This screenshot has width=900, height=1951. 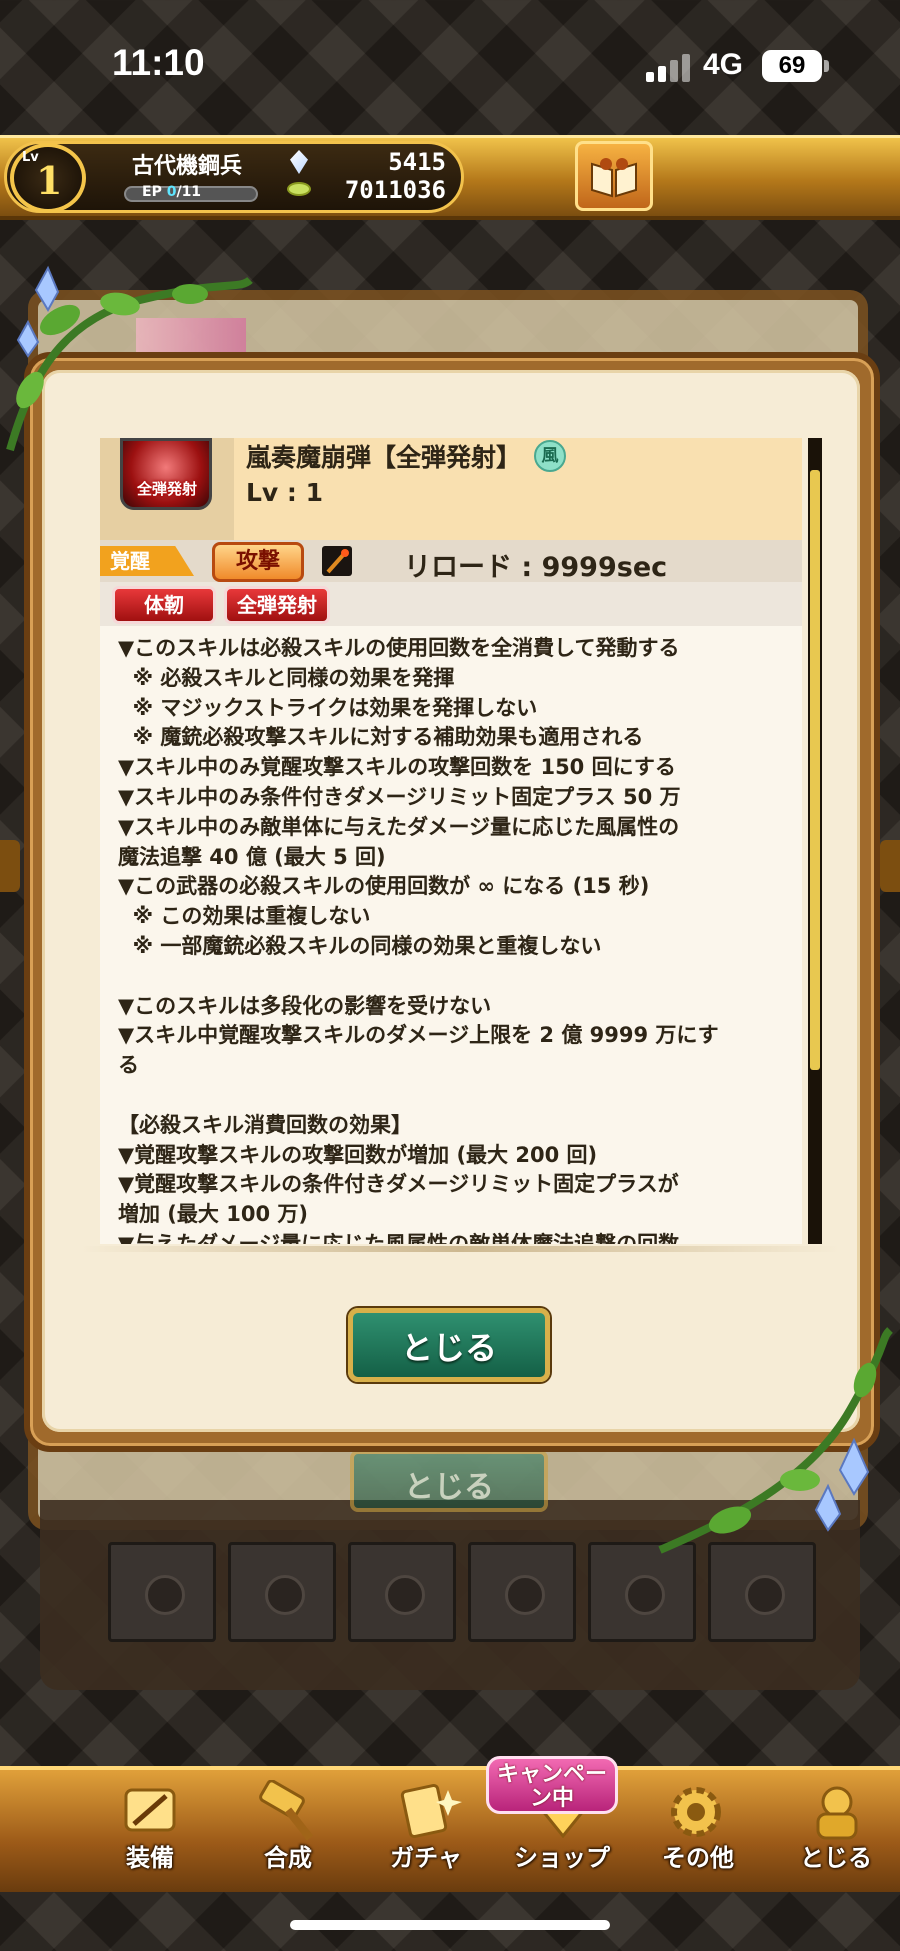 I want to click on campaign-badge: キャンペーン中, so click(x=552, y=1785).